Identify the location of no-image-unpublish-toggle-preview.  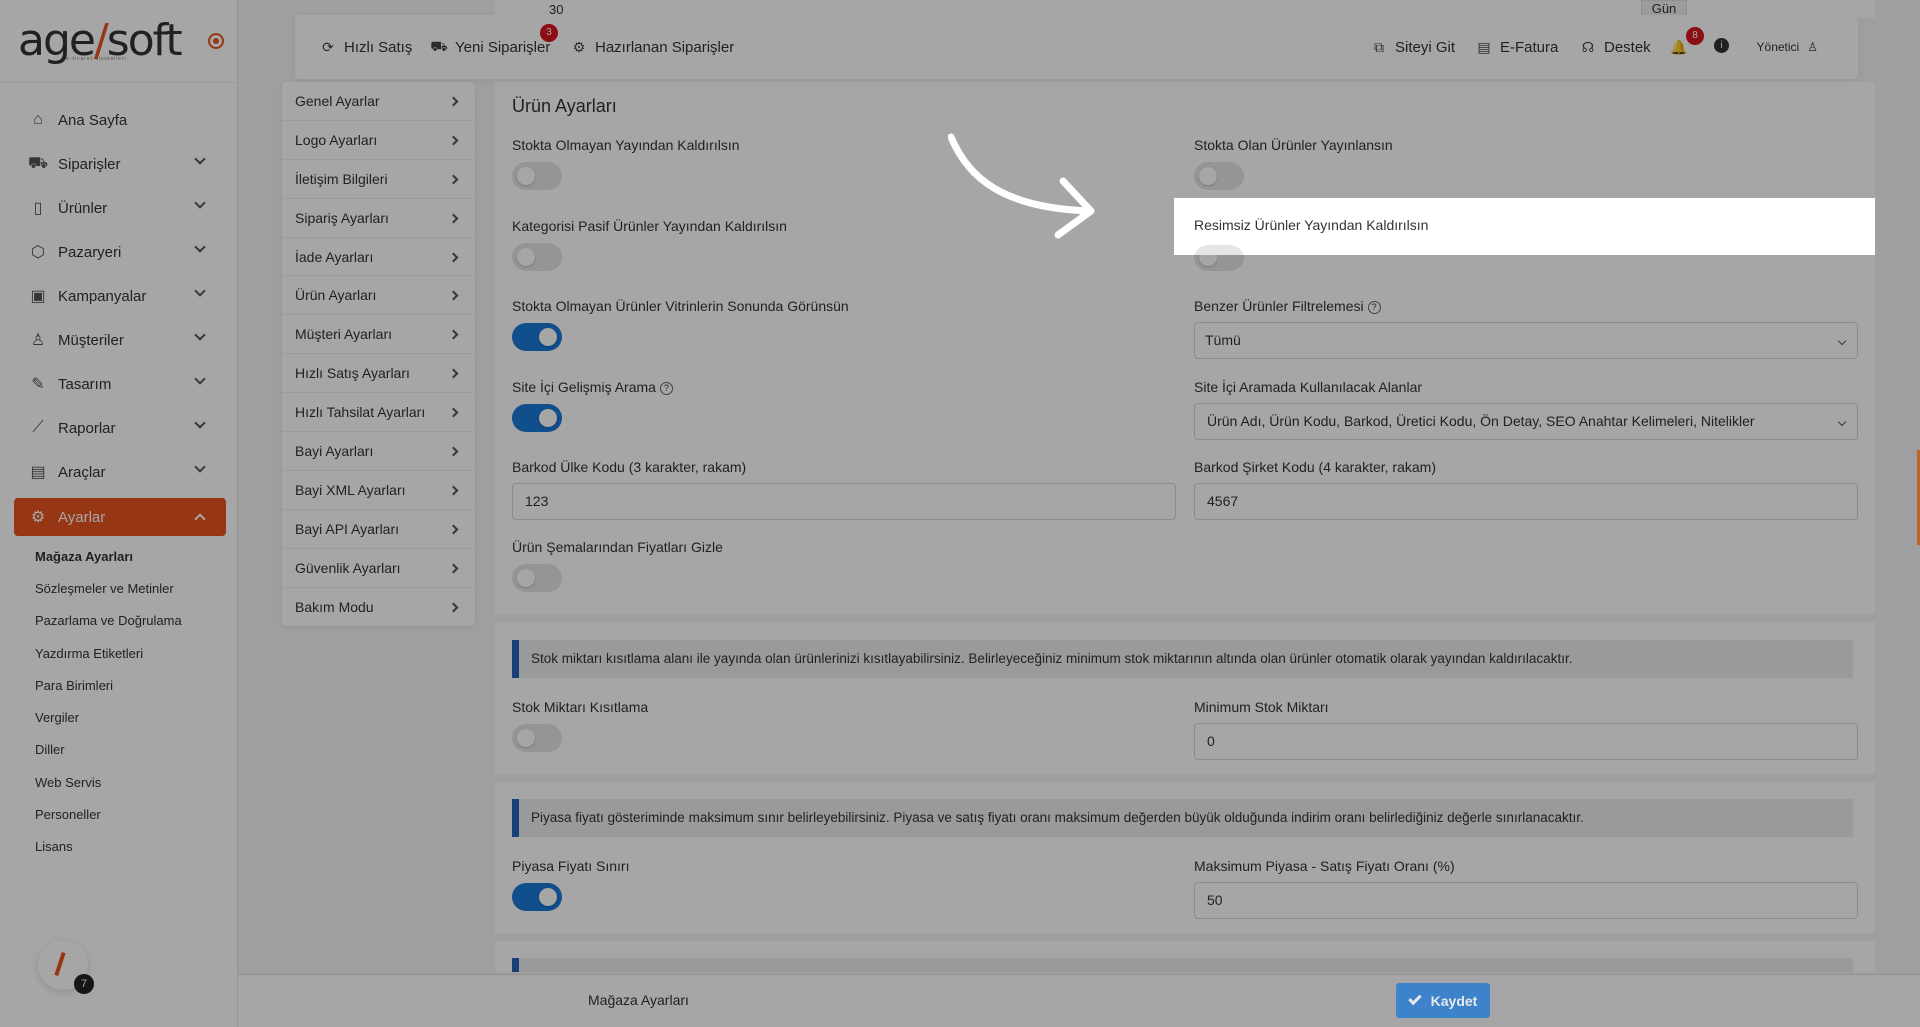
(1219, 250).